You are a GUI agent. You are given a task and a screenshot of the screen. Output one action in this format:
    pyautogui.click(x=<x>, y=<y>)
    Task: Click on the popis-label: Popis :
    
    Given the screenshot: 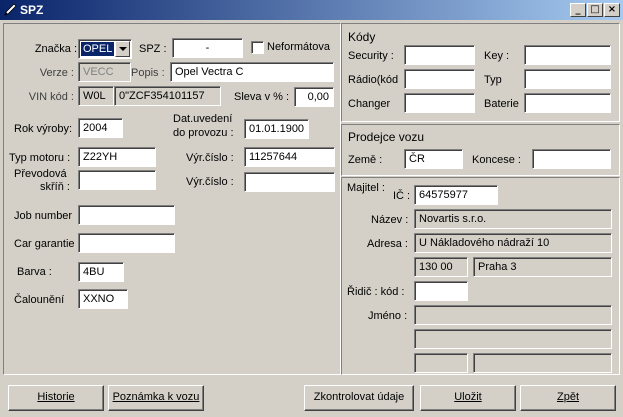 What is the action you would take?
    pyautogui.click(x=148, y=73)
    